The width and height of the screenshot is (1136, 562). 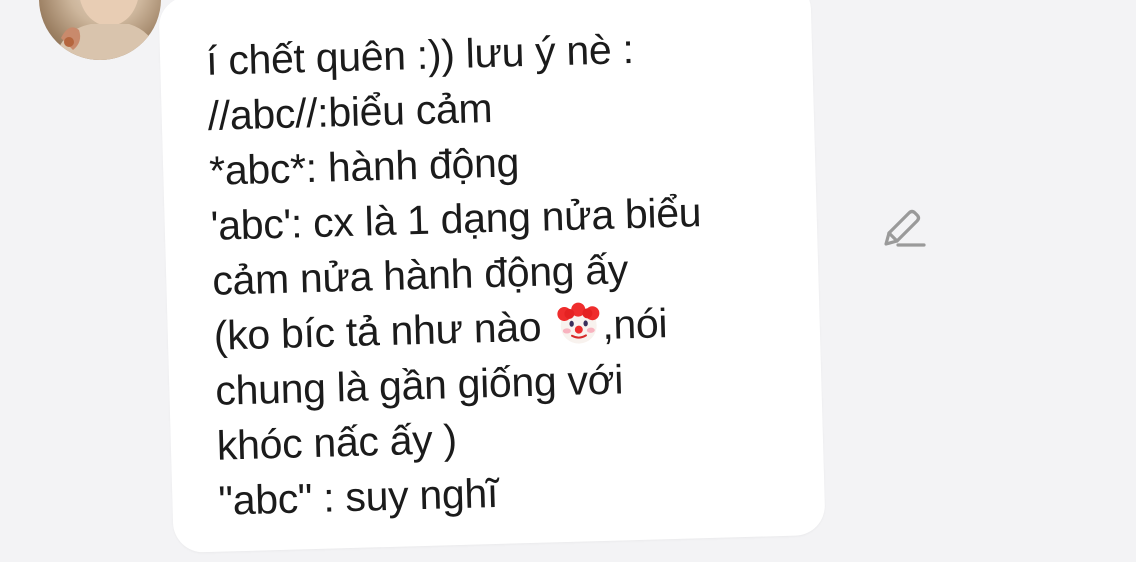 What do you see at coordinates (578, 323) in the screenshot?
I see `clown-face-icon` at bounding box center [578, 323].